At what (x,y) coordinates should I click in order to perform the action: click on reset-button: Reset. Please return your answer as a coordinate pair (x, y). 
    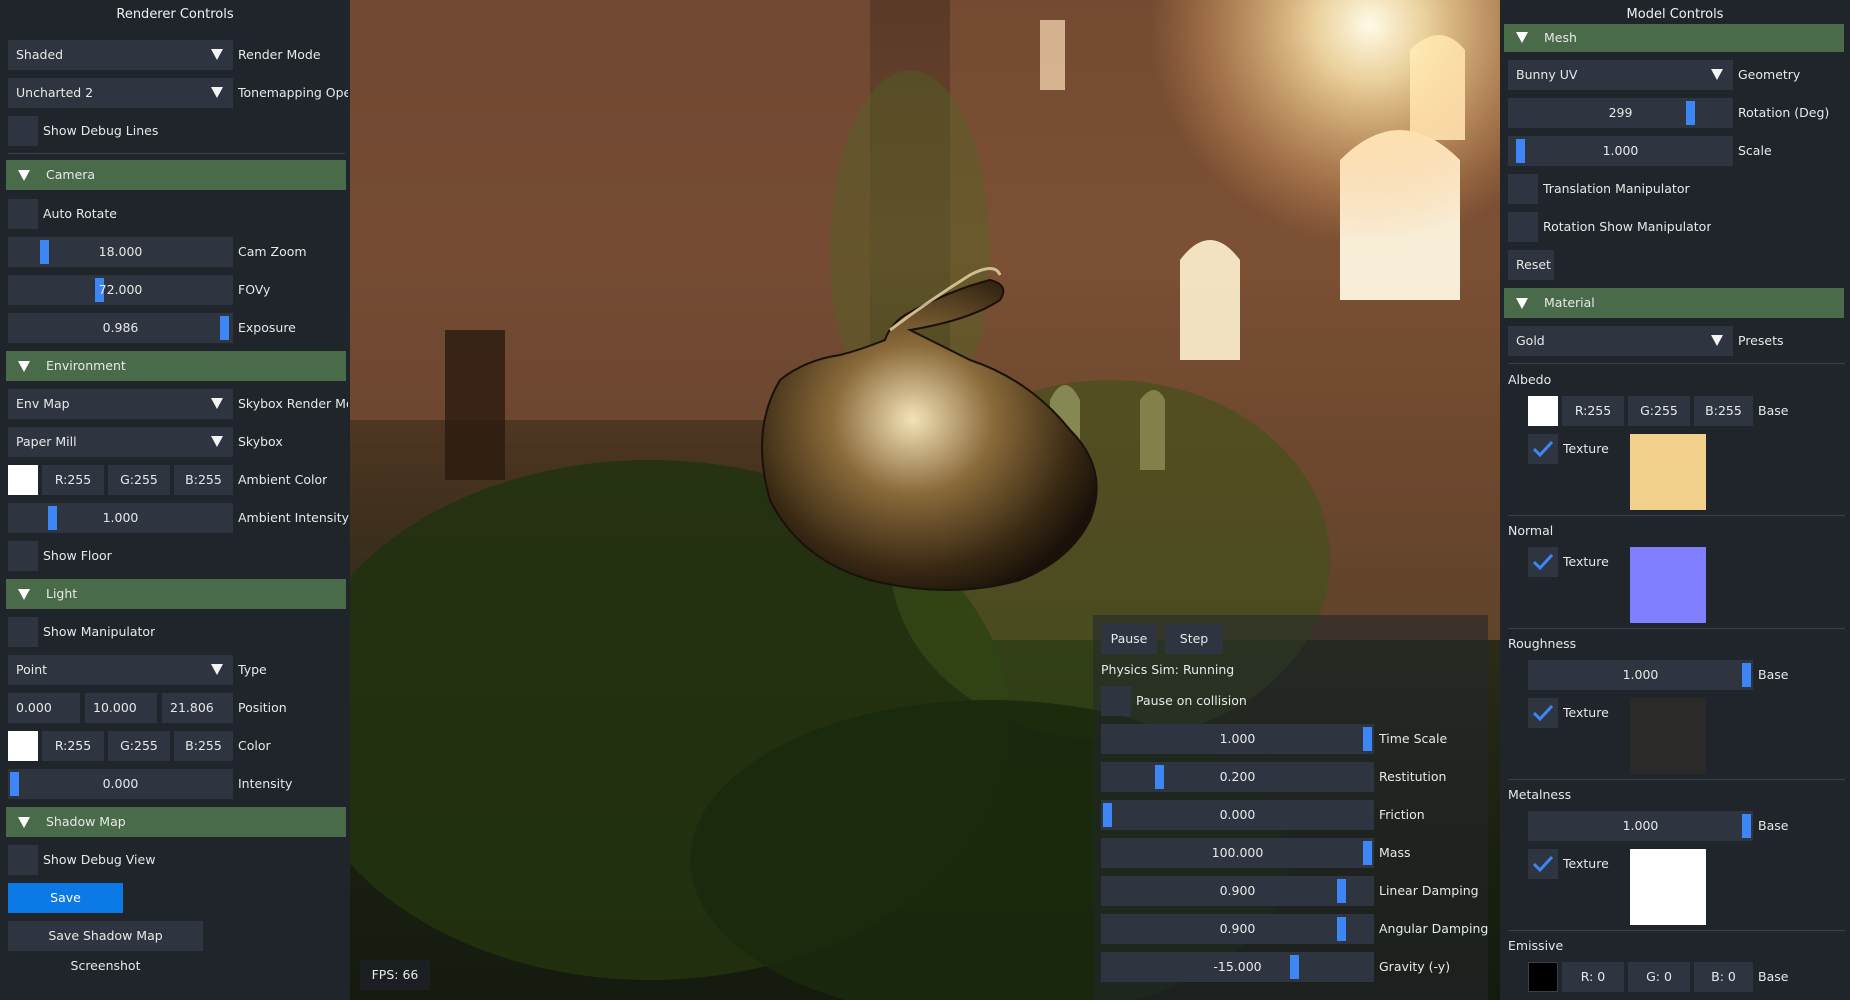
    Looking at the image, I should click on (1531, 265).